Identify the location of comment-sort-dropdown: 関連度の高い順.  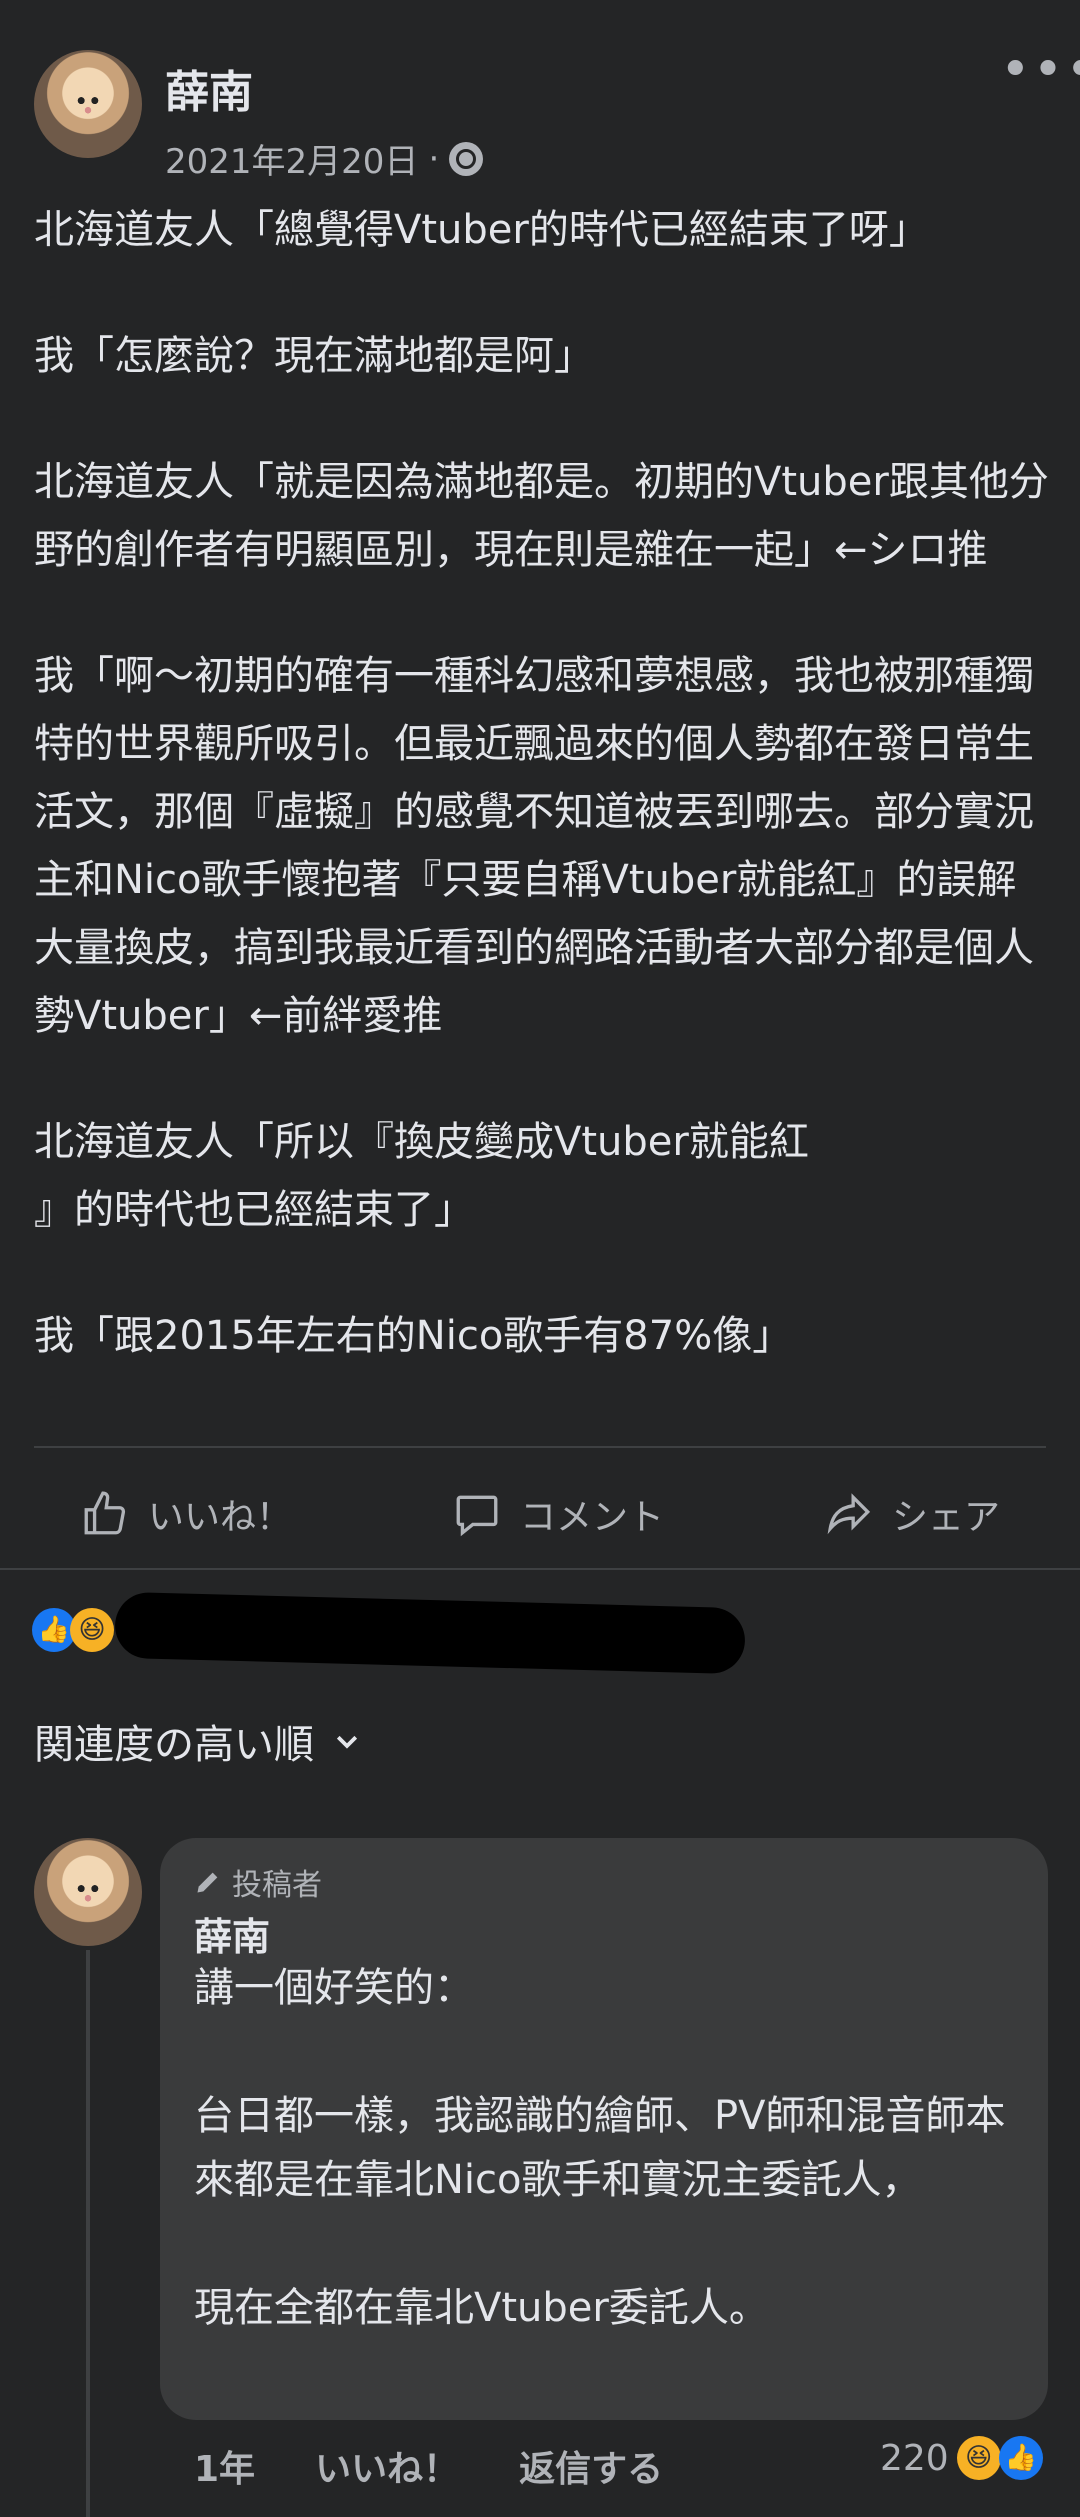
(198, 1741).